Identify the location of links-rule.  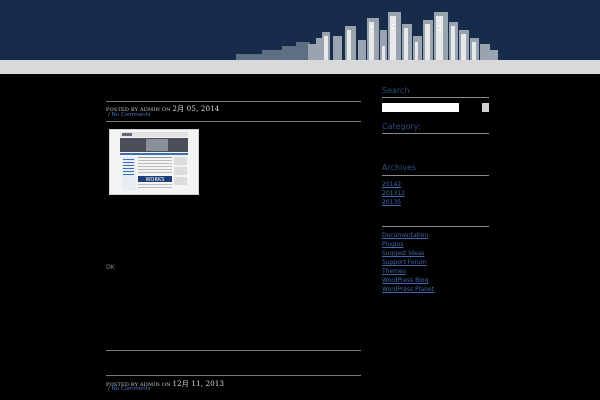
(435, 226).